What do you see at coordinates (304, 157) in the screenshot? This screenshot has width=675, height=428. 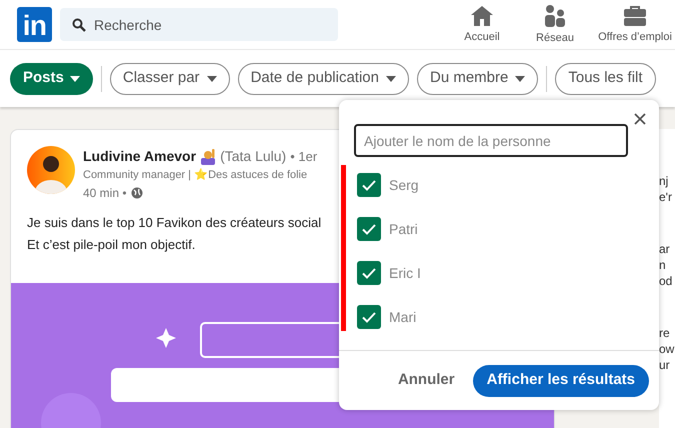 I see `connection-degree: • 1er` at bounding box center [304, 157].